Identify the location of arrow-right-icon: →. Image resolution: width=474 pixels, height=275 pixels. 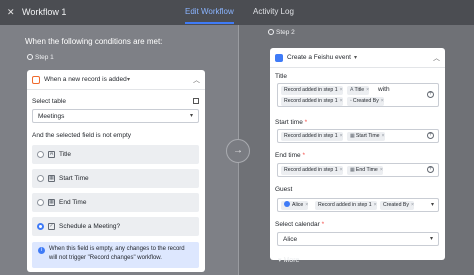
(238, 151).